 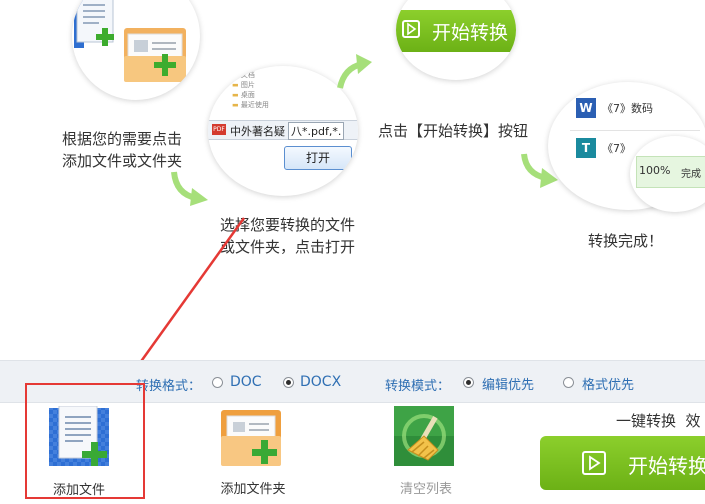 What do you see at coordinates (247, 85) in the screenshot?
I see `folder-item: 图片` at bounding box center [247, 85].